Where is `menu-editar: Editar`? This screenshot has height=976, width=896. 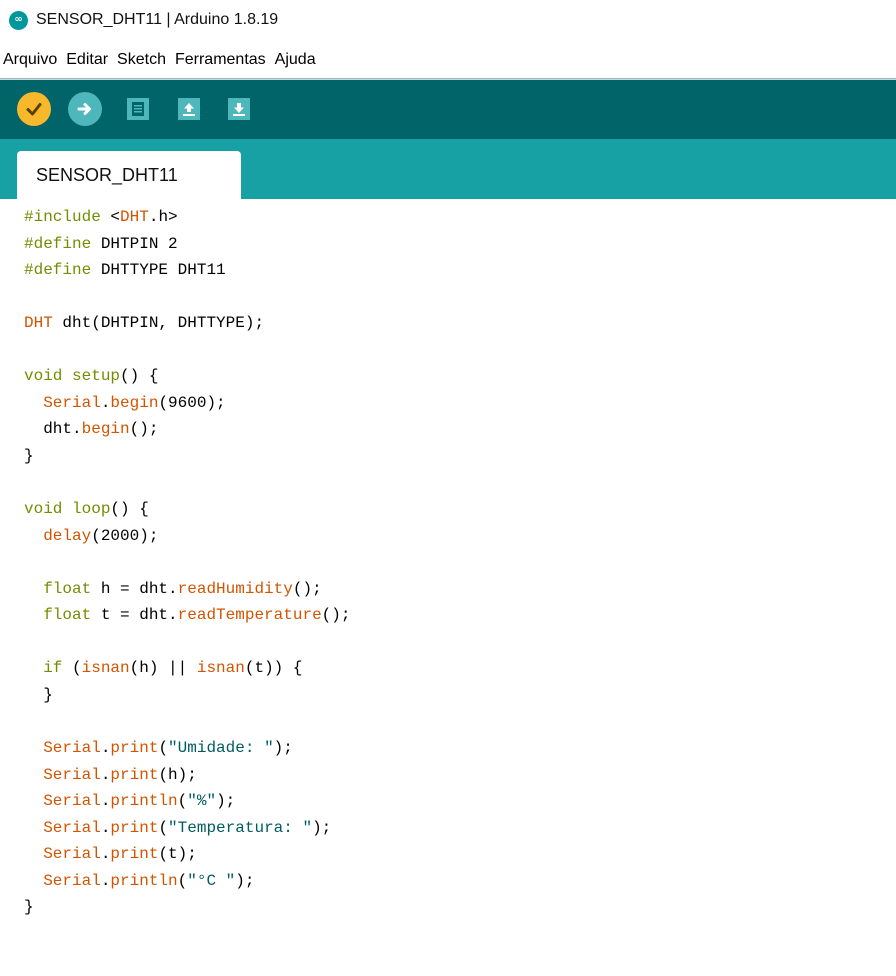
menu-editar: Editar is located at coordinates (87, 60).